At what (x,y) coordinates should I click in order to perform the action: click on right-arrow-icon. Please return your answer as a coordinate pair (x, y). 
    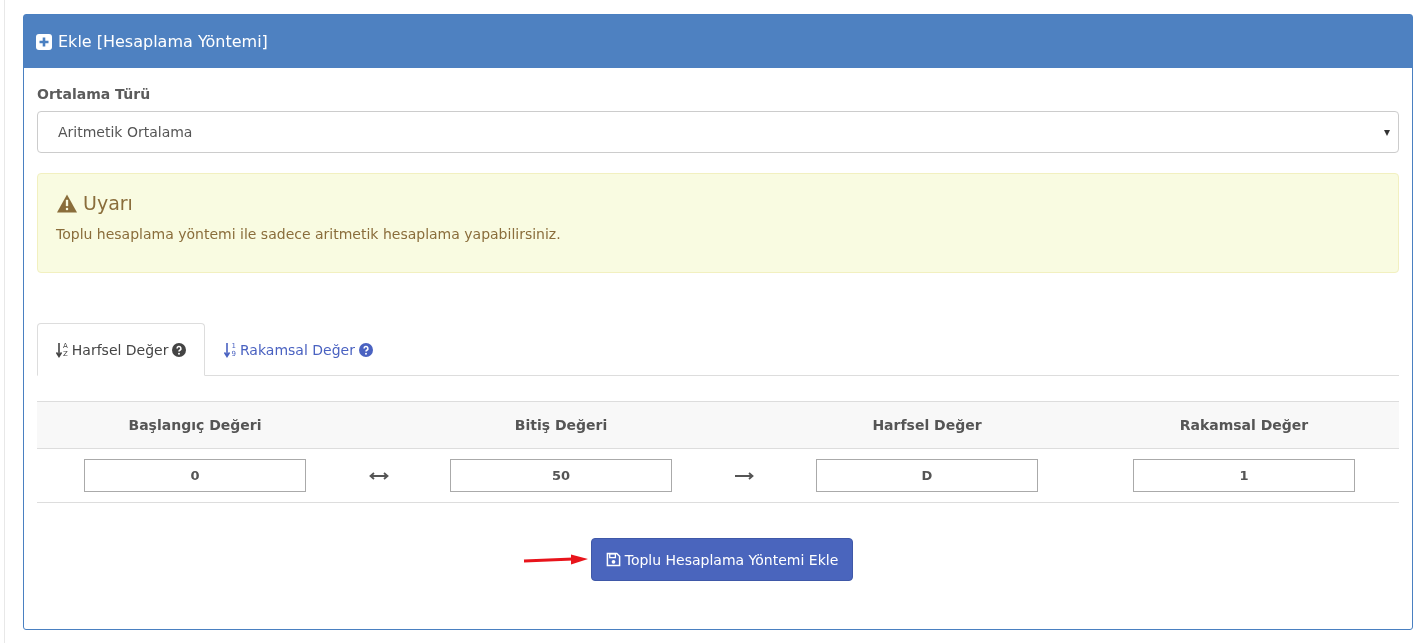
    Looking at the image, I should click on (744, 475).